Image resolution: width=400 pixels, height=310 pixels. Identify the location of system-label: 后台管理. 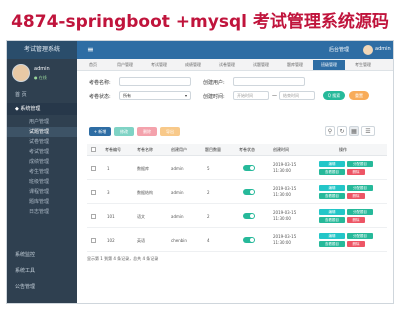
(339, 49).